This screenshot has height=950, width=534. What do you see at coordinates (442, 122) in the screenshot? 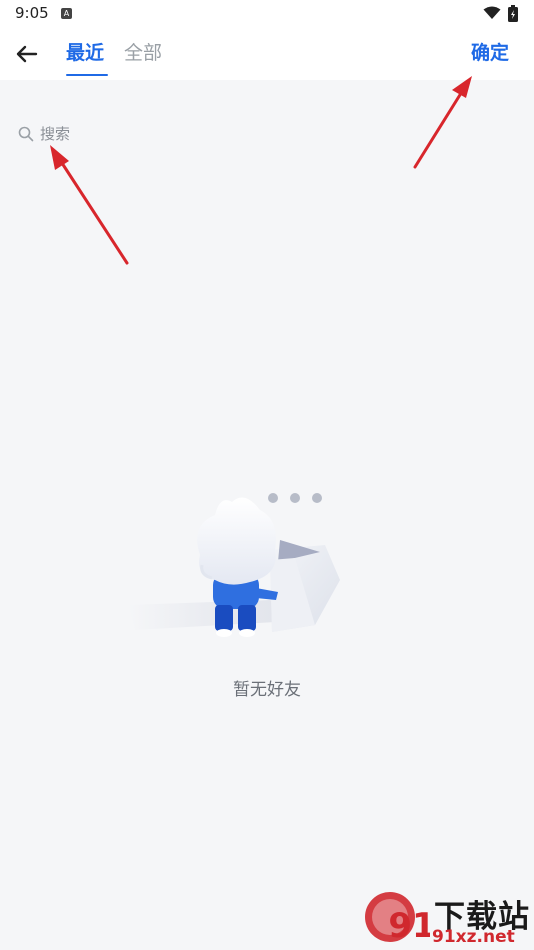
I see `red-arrow-to-confirm` at bounding box center [442, 122].